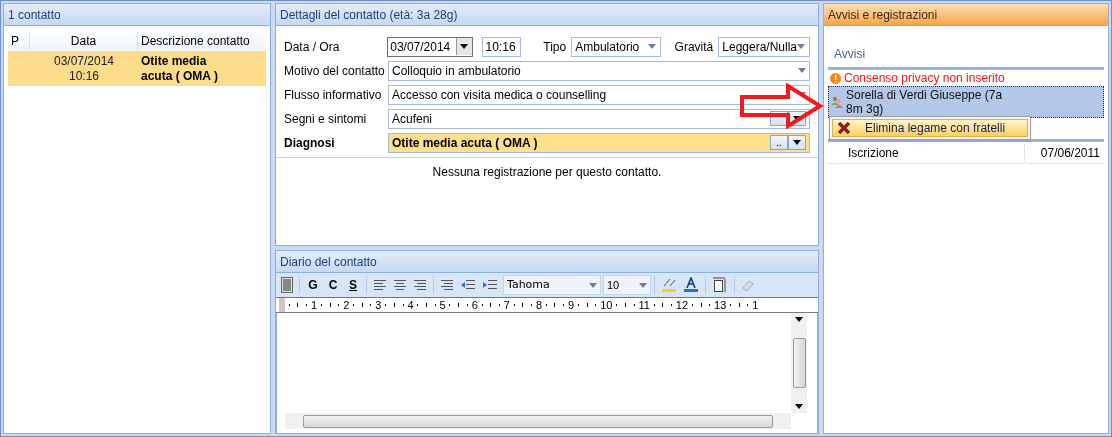 Image resolution: width=1112 pixels, height=437 pixels. Describe the element at coordinates (179, 69) in the screenshot. I see `table-cell-text: Otite media acuta ( OMA )` at that location.